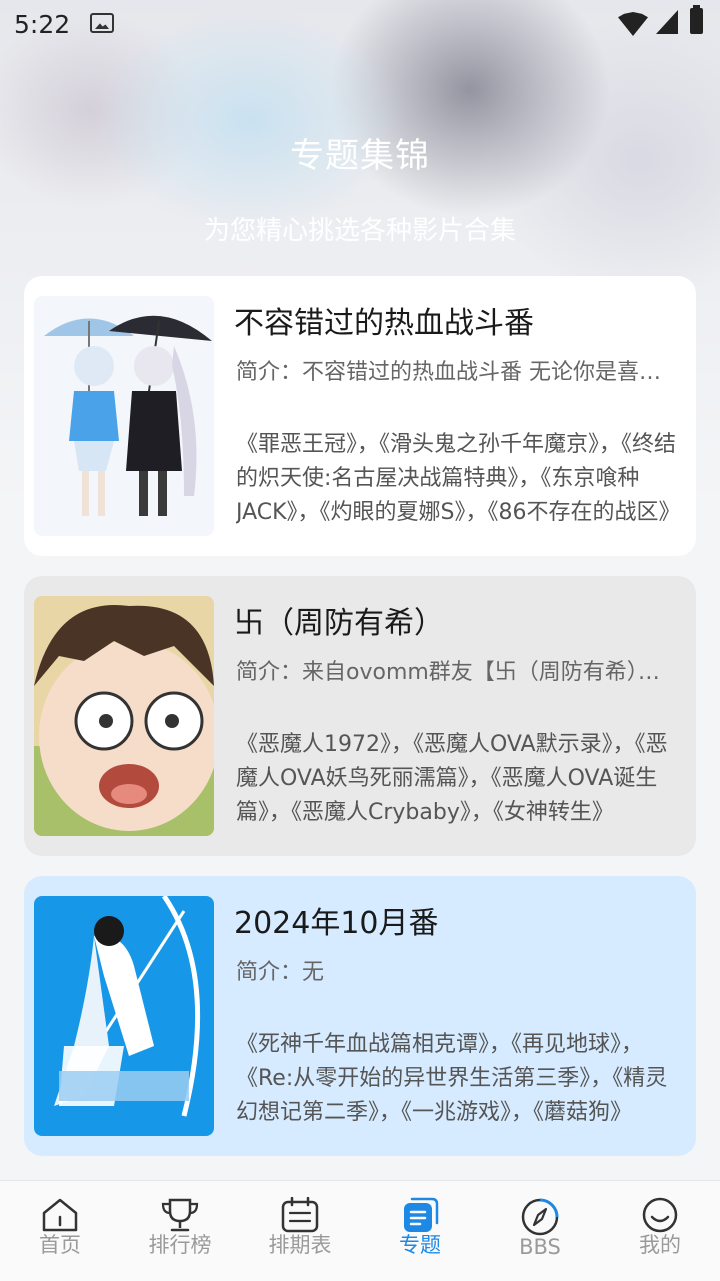  Describe the element at coordinates (359, 231) in the screenshot. I see `page-subtitle: 为您精心挑选各种影片合集` at that location.